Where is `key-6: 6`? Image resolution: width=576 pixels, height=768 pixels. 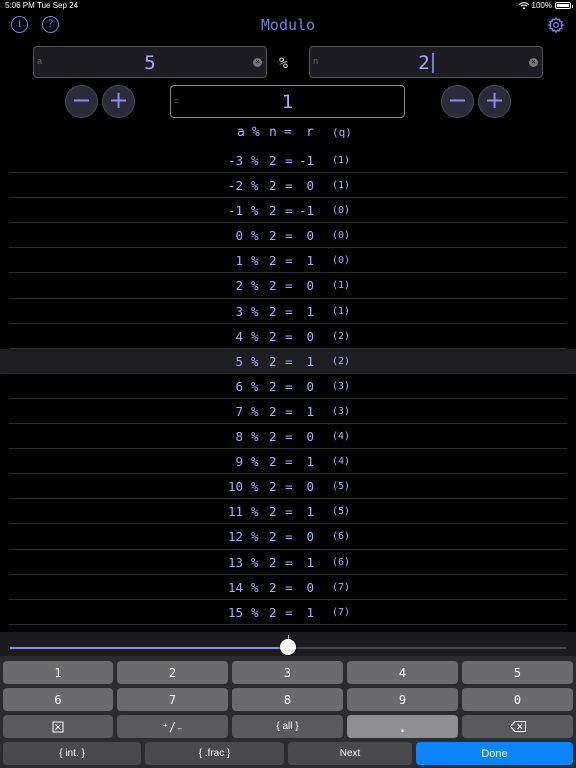 key-6: 6 is located at coordinates (58, 699).